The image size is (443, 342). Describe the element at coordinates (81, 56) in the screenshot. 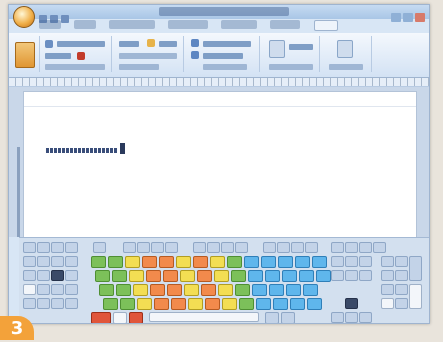

I see `font-color-icon` at that location.